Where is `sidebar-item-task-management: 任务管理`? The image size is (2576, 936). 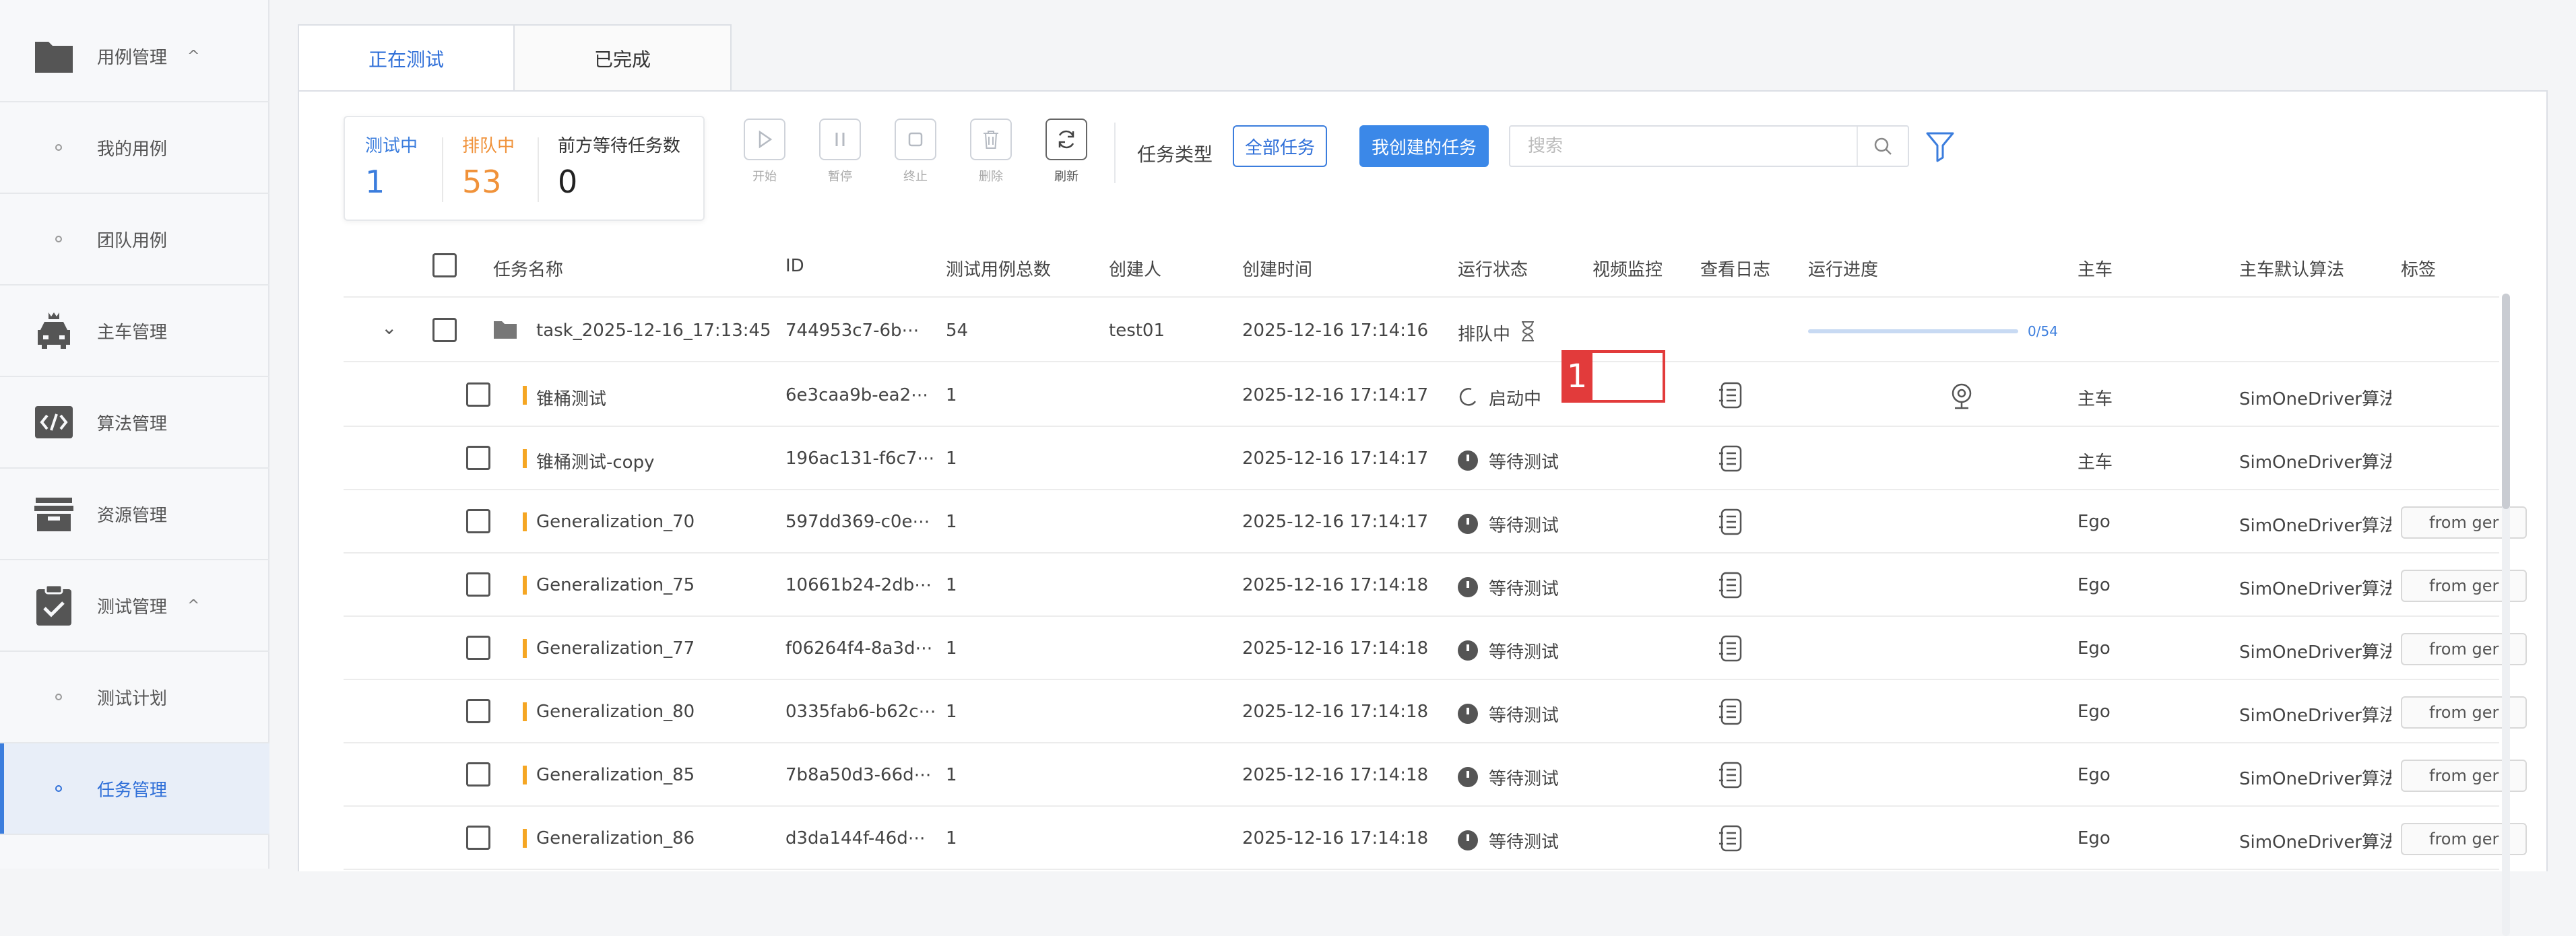
sidebar-item-task-management: 任务管理 is located at coordinates (135, 789).